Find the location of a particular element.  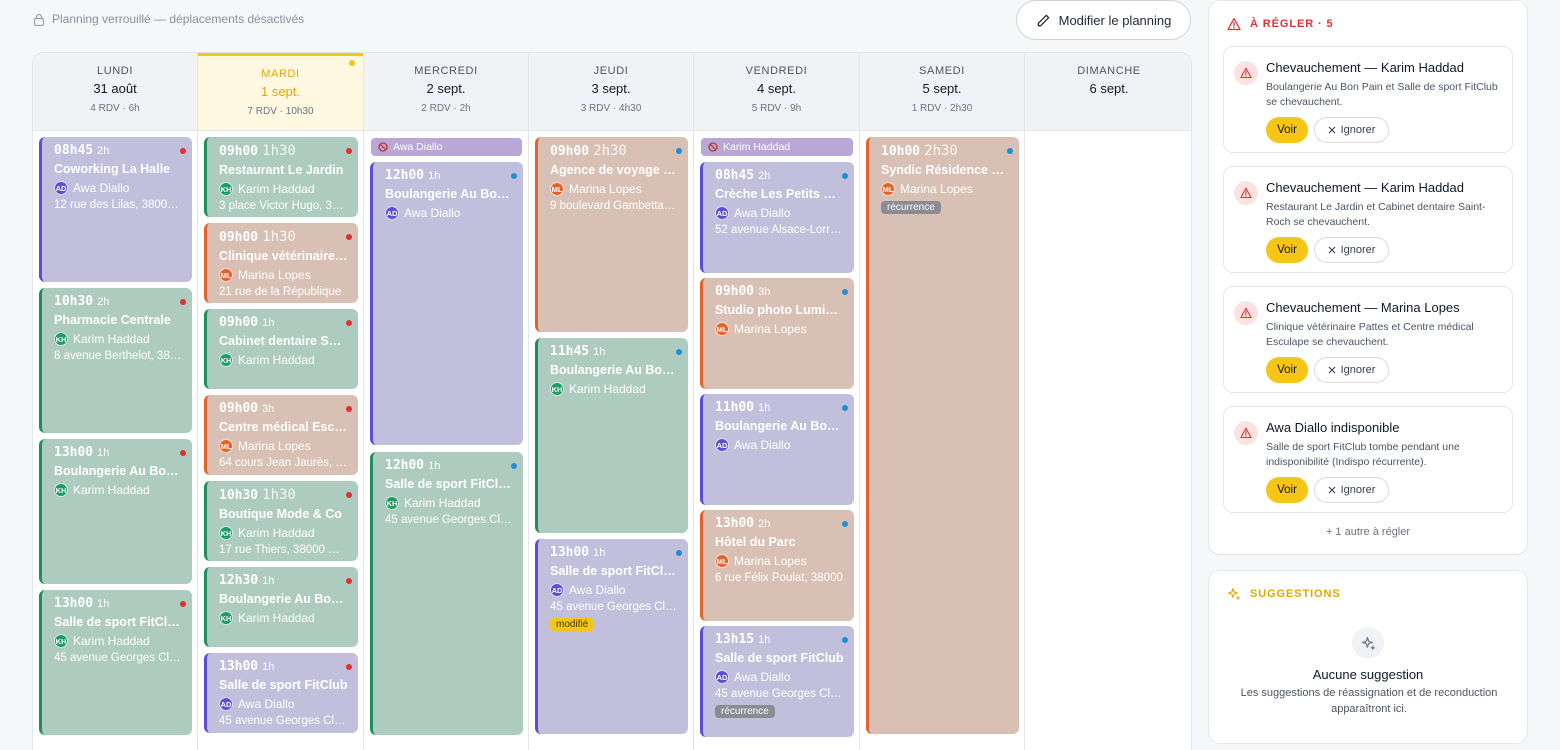

appointment-time: 08h45 2h is located at coordinates (779, 175).